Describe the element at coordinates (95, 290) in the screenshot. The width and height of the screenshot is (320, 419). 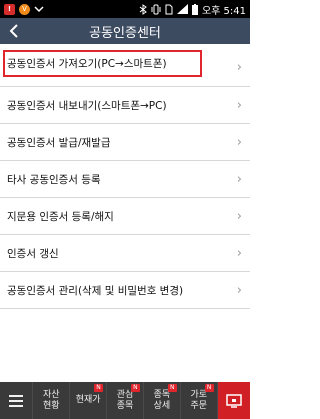
I see `menu-item-label: 공동인증서 관리(삭제 및 비밀번호 변경)` at that location.